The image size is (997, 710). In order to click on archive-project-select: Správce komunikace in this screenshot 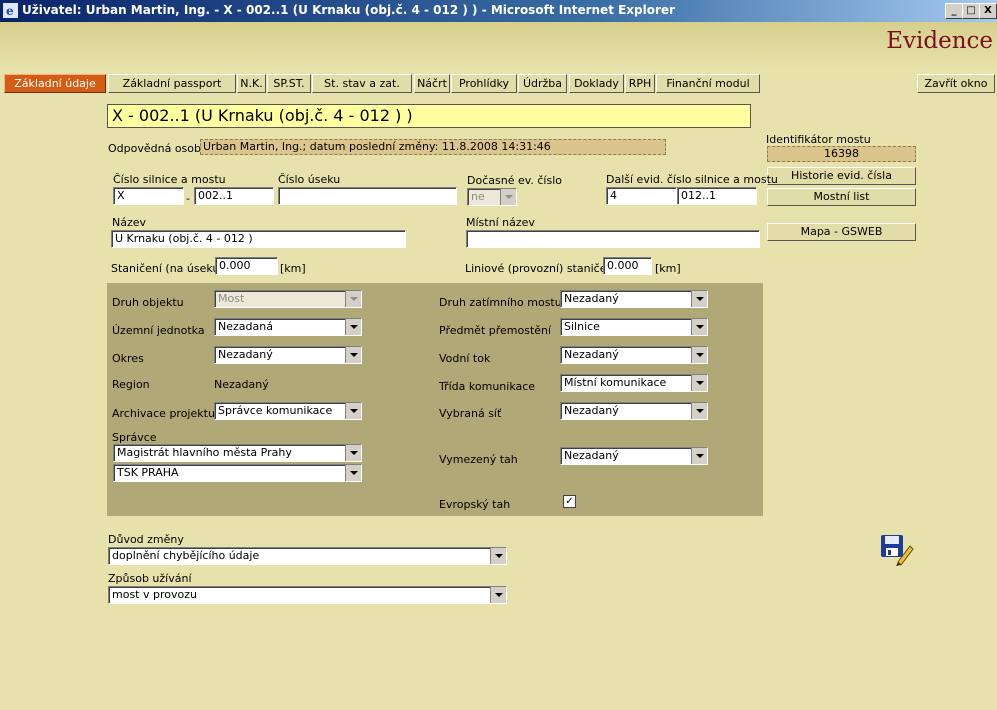, I will do `click(288, 411)`.